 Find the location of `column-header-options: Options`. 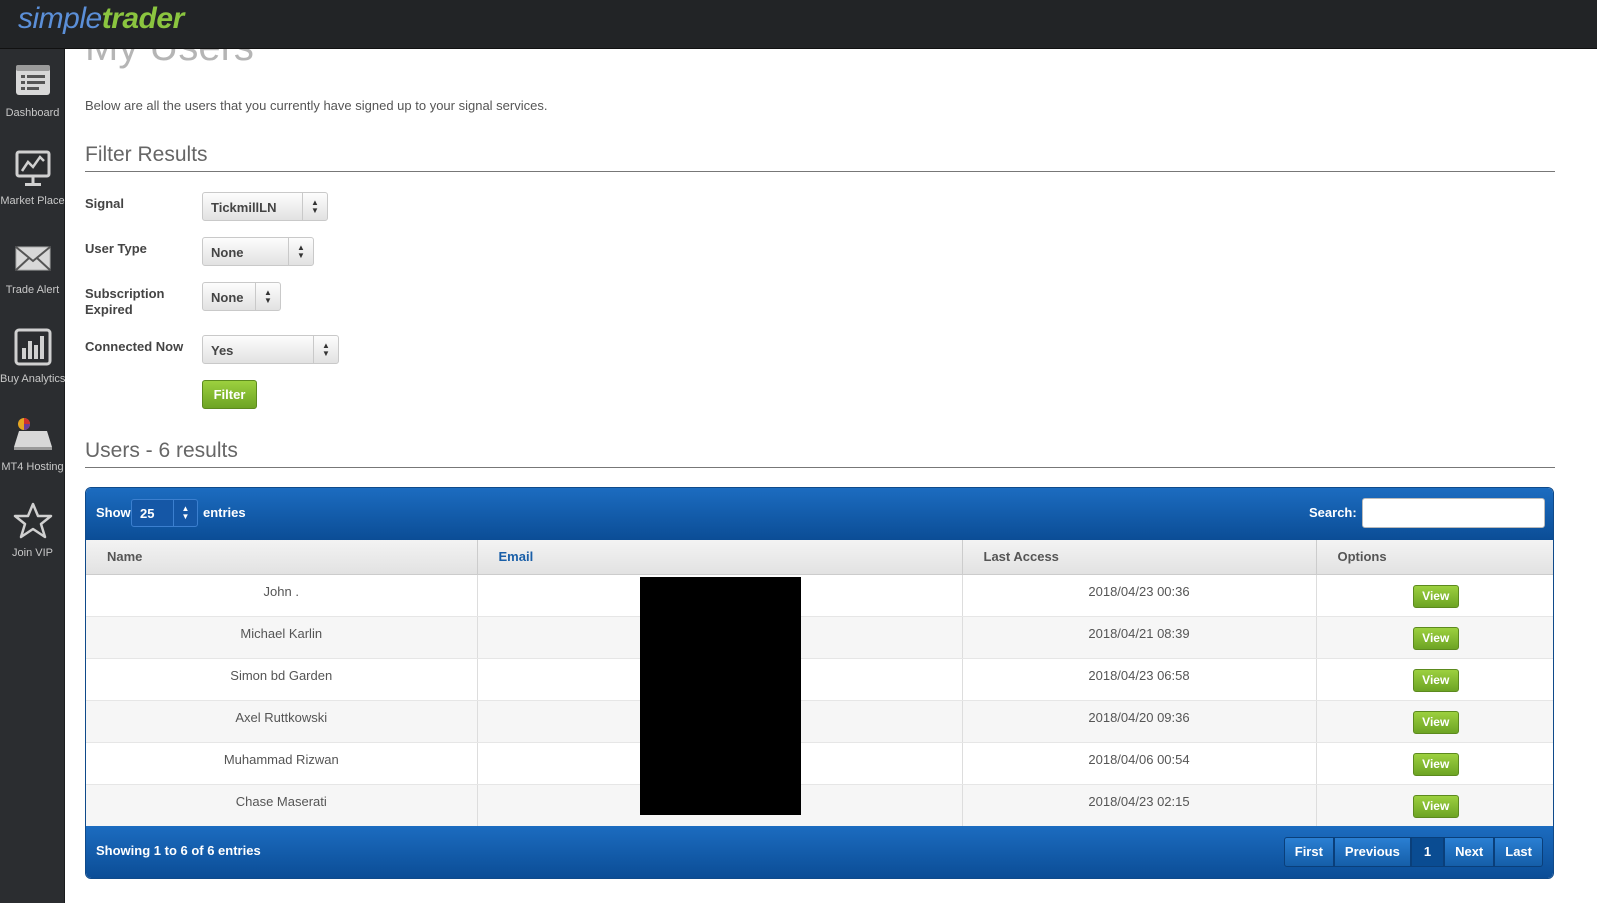

column-header-options: Options is located at coordinates (1434, 557).